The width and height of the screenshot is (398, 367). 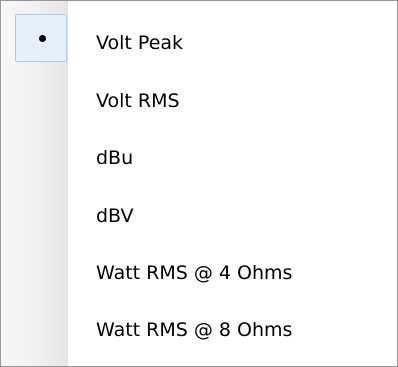 What do you see at coordinates (194, 330) in the screenshot?
I see `menu-item-label: Watt RMS @ 8 Ohms` at bounding box center [194, 330].